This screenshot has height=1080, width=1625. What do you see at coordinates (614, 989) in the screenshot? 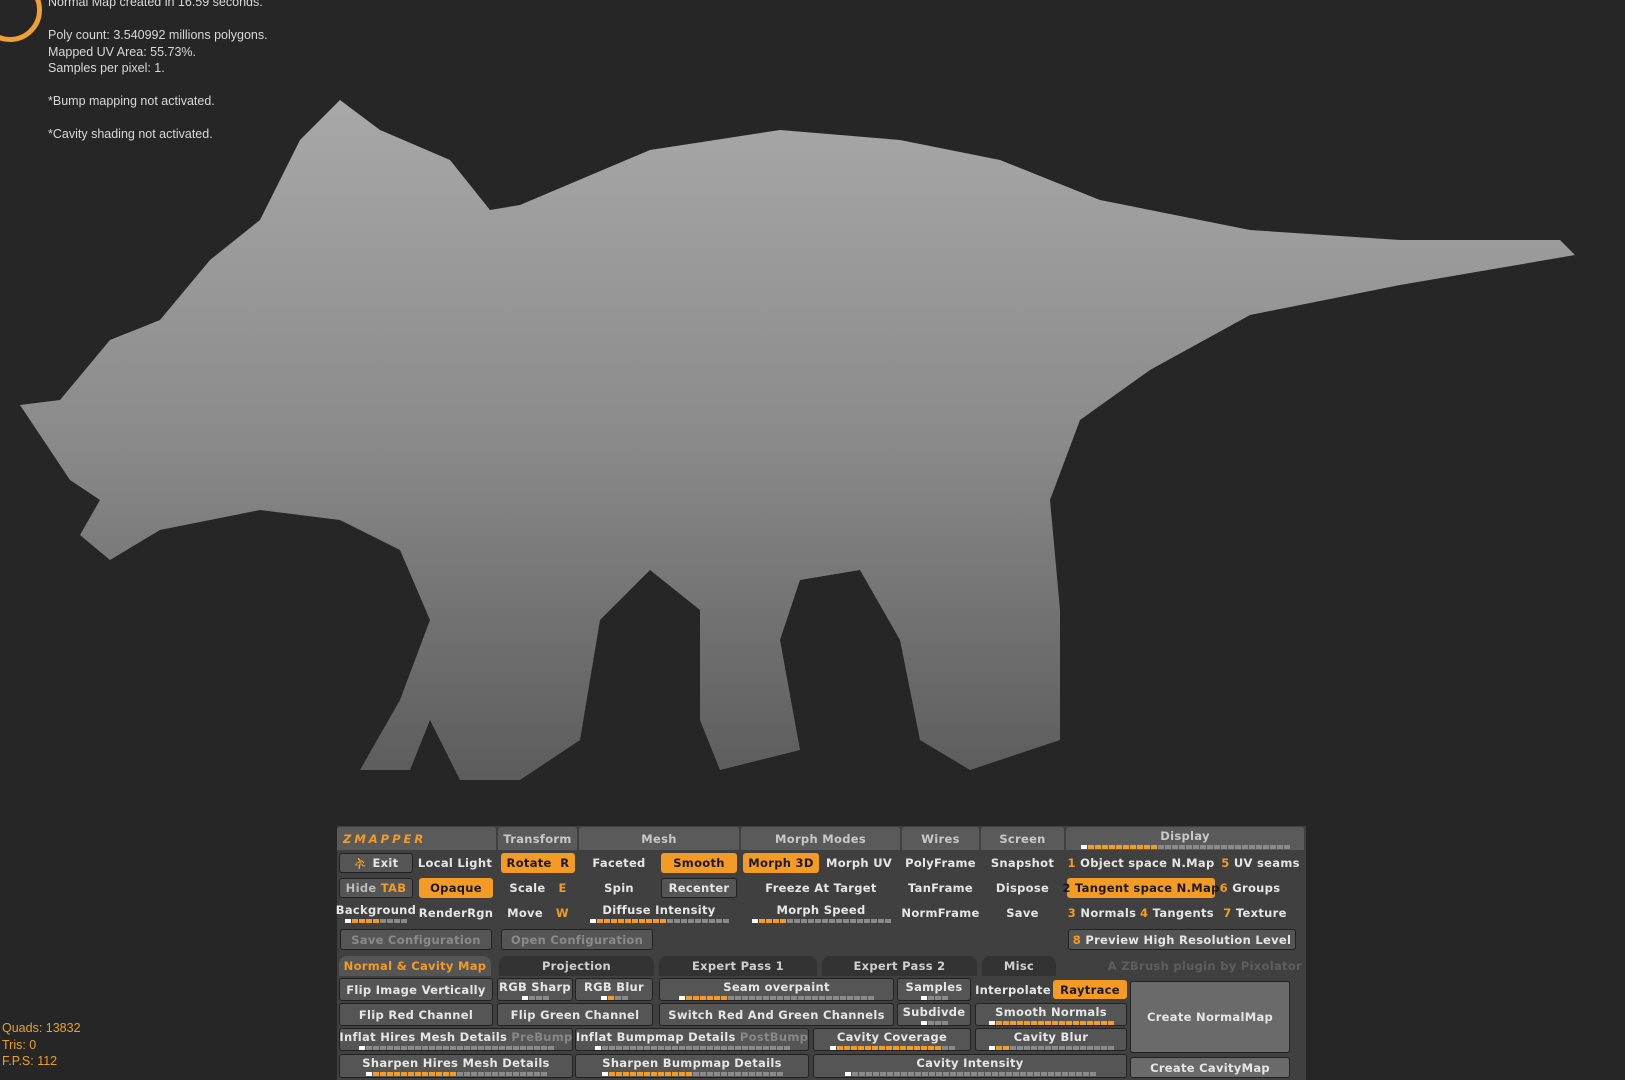
I see `rgb-blur-slider: RGB Blur` at bounding box center [614, 989].